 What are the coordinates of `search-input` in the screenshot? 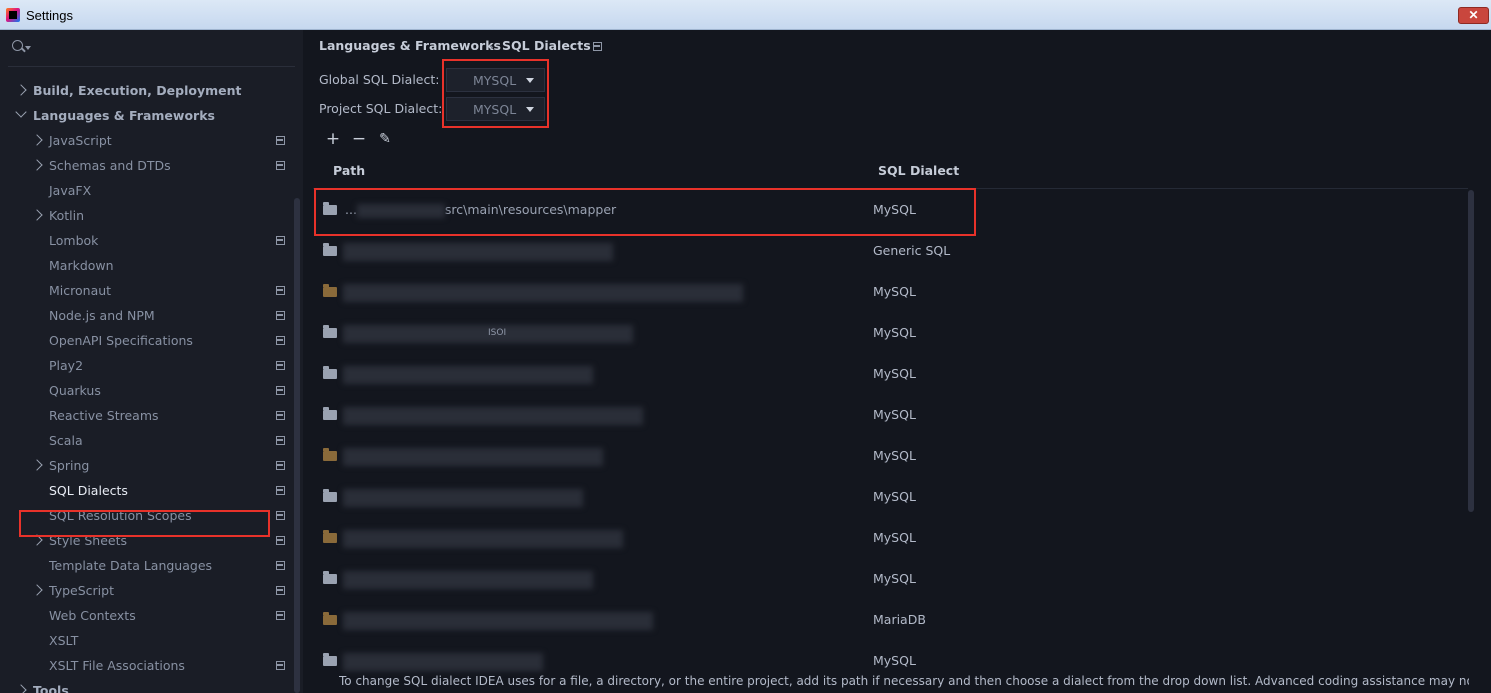 It's located at (163, 47).